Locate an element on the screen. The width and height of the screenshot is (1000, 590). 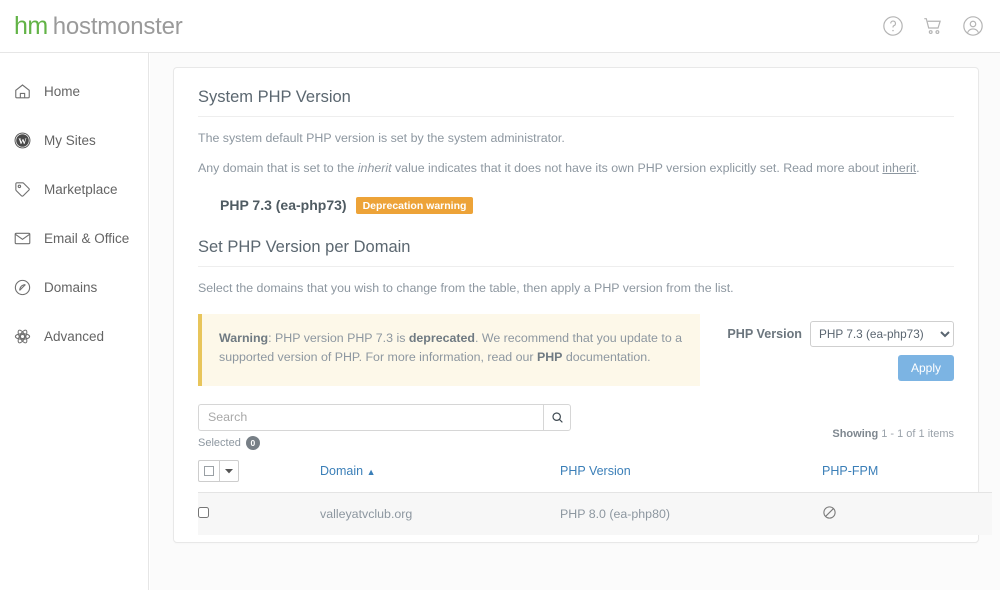
deprecation-warning-badge: Deprecation warning is located at coordinates (414, 205).